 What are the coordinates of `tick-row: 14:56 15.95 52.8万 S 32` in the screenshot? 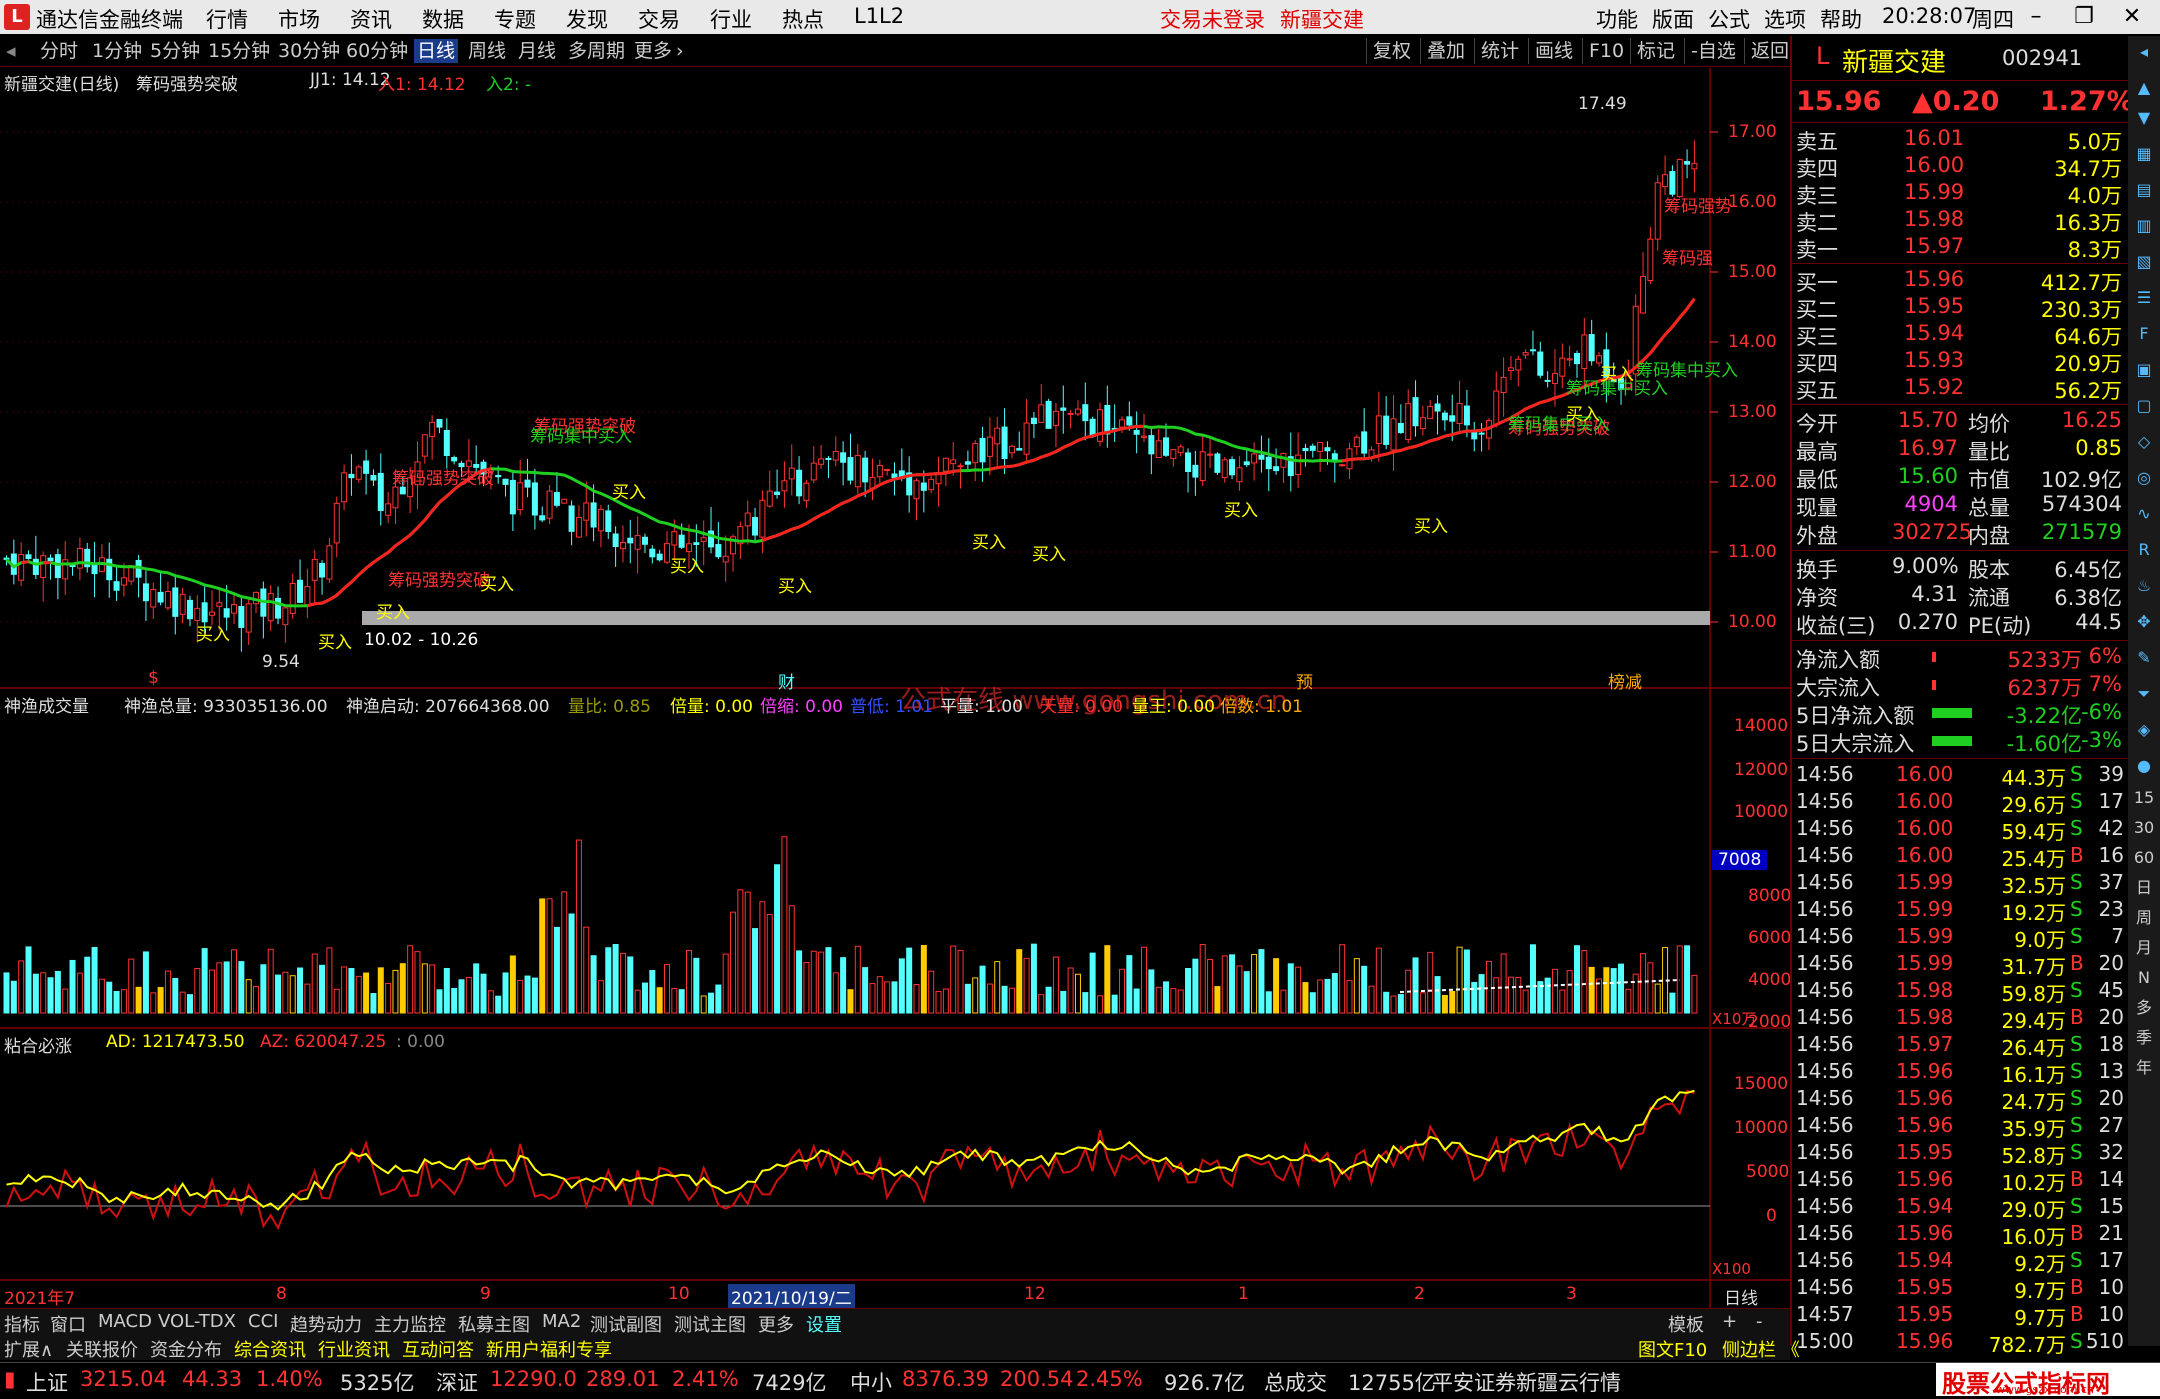 It's located at (1960, 1154).